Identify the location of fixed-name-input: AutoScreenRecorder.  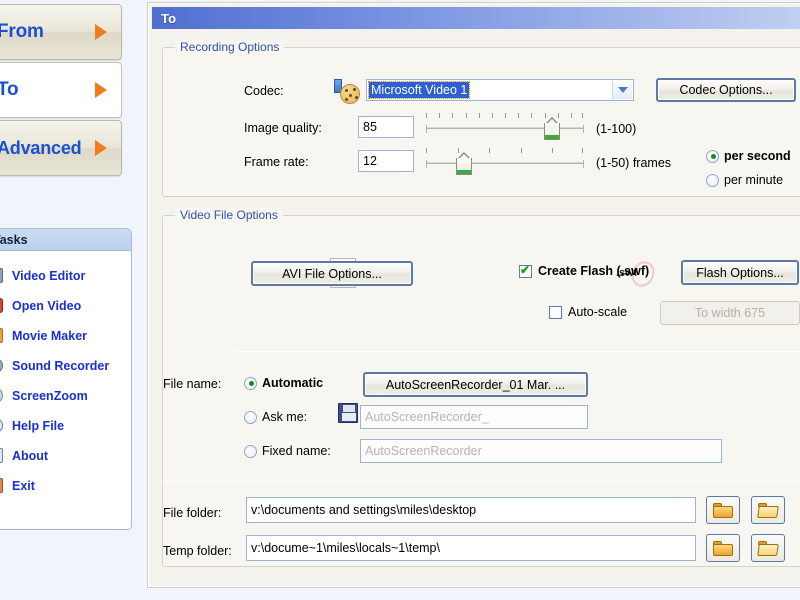
(541, 451).